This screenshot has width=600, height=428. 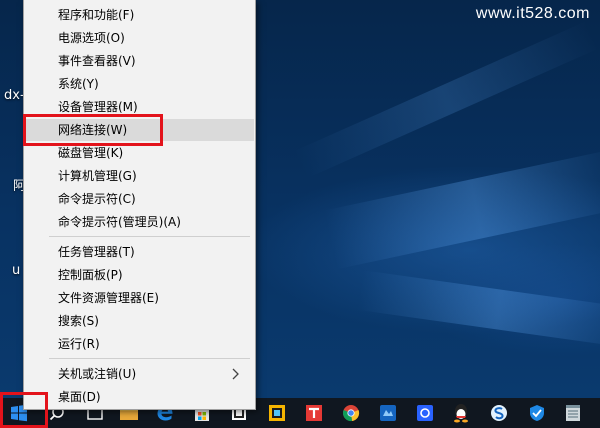 I want to click on menu-item-label: 关机或注销(U), so click(x=97, y=374).